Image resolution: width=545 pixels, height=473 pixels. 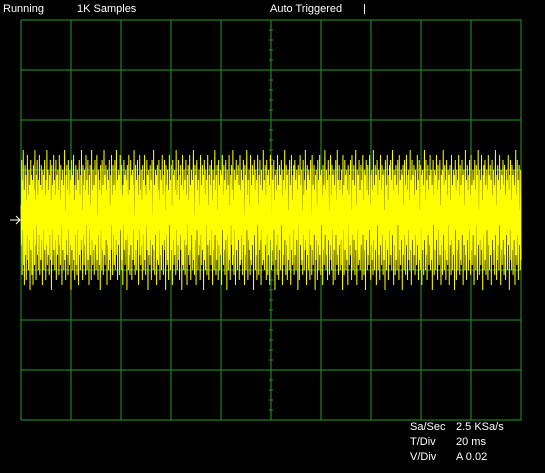 I want to click on time-div-readout: T/Div 20 ms, so click(x=448, y=442).